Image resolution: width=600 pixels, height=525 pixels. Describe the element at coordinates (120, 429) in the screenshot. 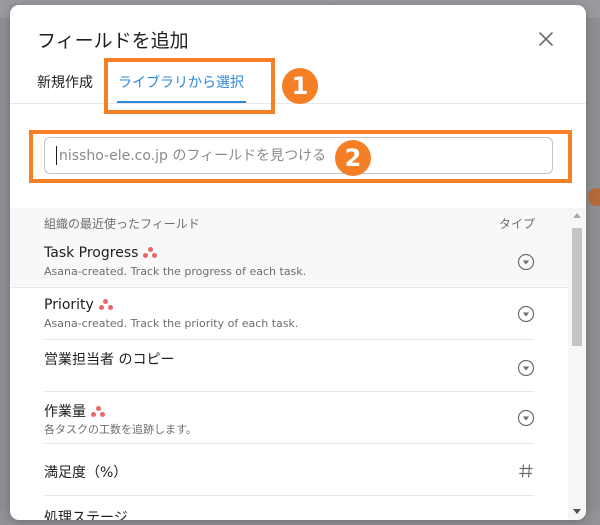

I see `field-description: 各タスクの工数を追跡します。` at that location.